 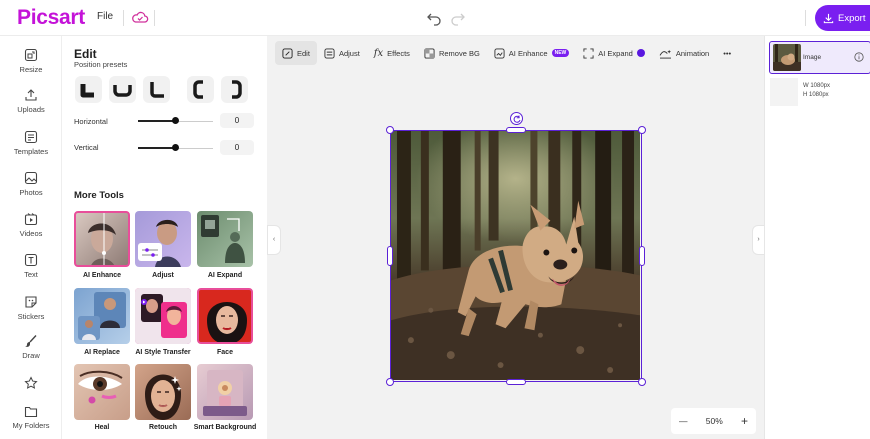 I want to click on tool-smart-background, so click(x=225, y=392).